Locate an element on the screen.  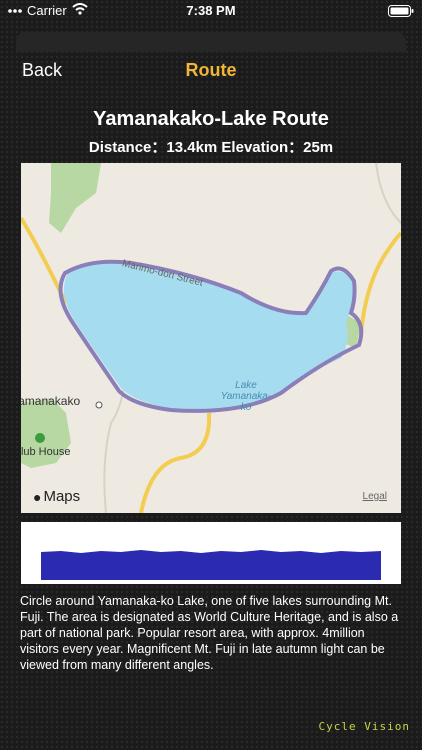
elevation-profile is located at coordinates (211, 553).